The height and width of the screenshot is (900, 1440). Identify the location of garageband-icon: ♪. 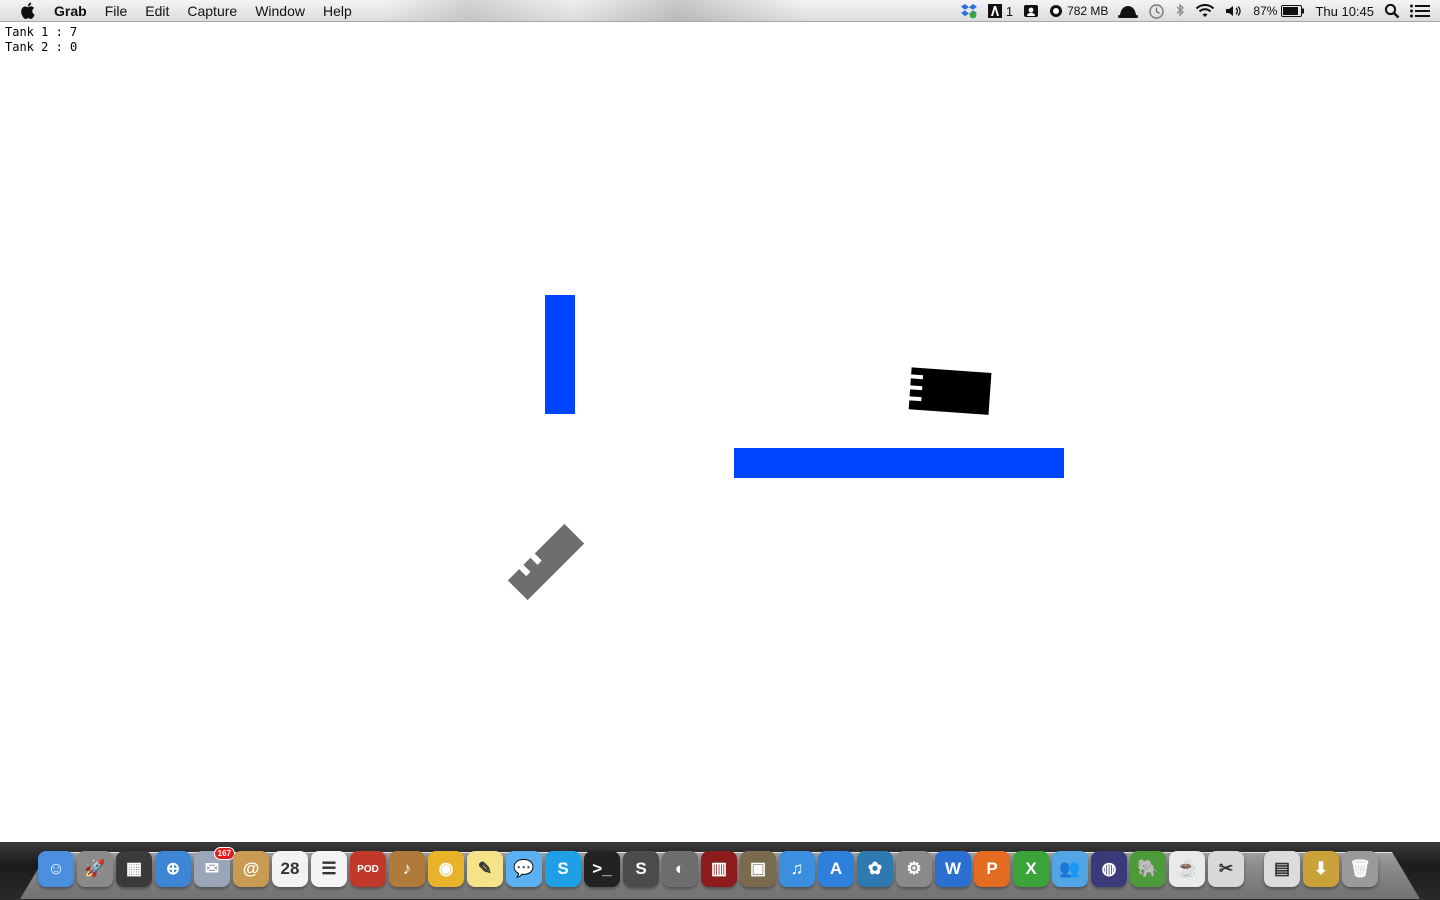
(407, 869).